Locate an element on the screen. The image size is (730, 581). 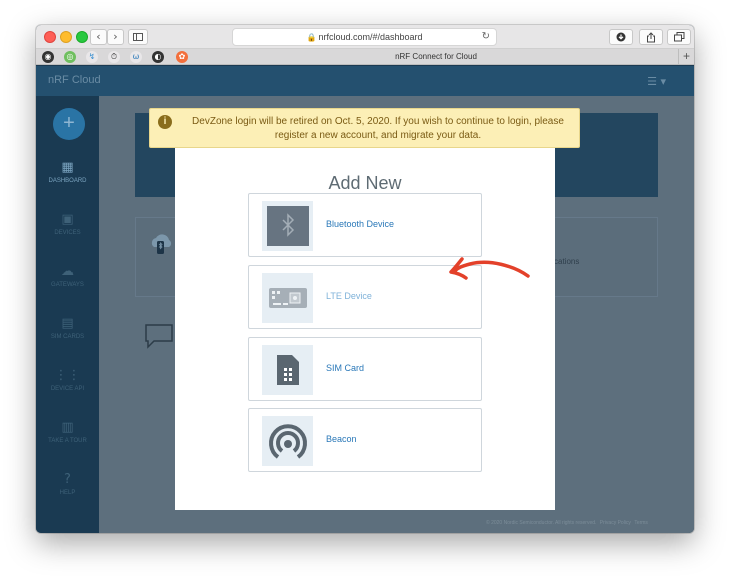
tab-title: nRF Connect for Cloud is located at coordinates (436, 57).